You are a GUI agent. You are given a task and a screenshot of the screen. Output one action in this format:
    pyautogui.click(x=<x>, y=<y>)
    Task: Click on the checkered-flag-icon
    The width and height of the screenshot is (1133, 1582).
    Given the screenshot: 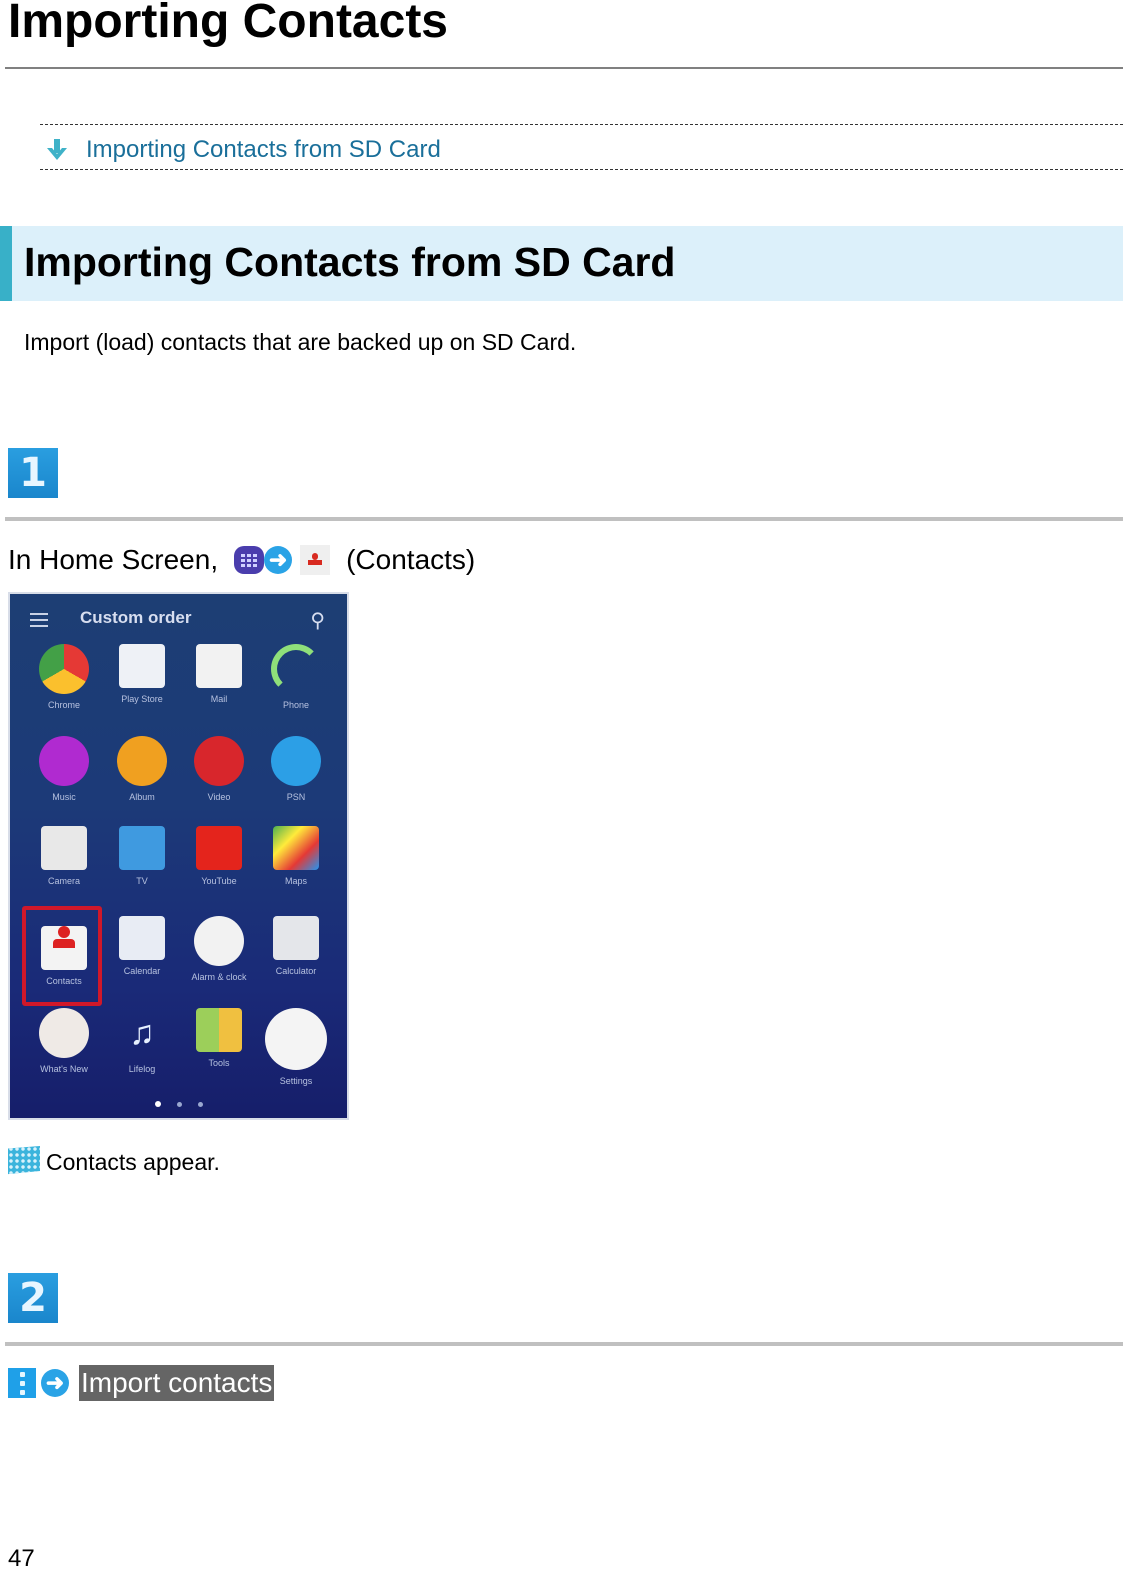 What is the action you would take?
    pyautogui.click(x=24, y=1160)
    